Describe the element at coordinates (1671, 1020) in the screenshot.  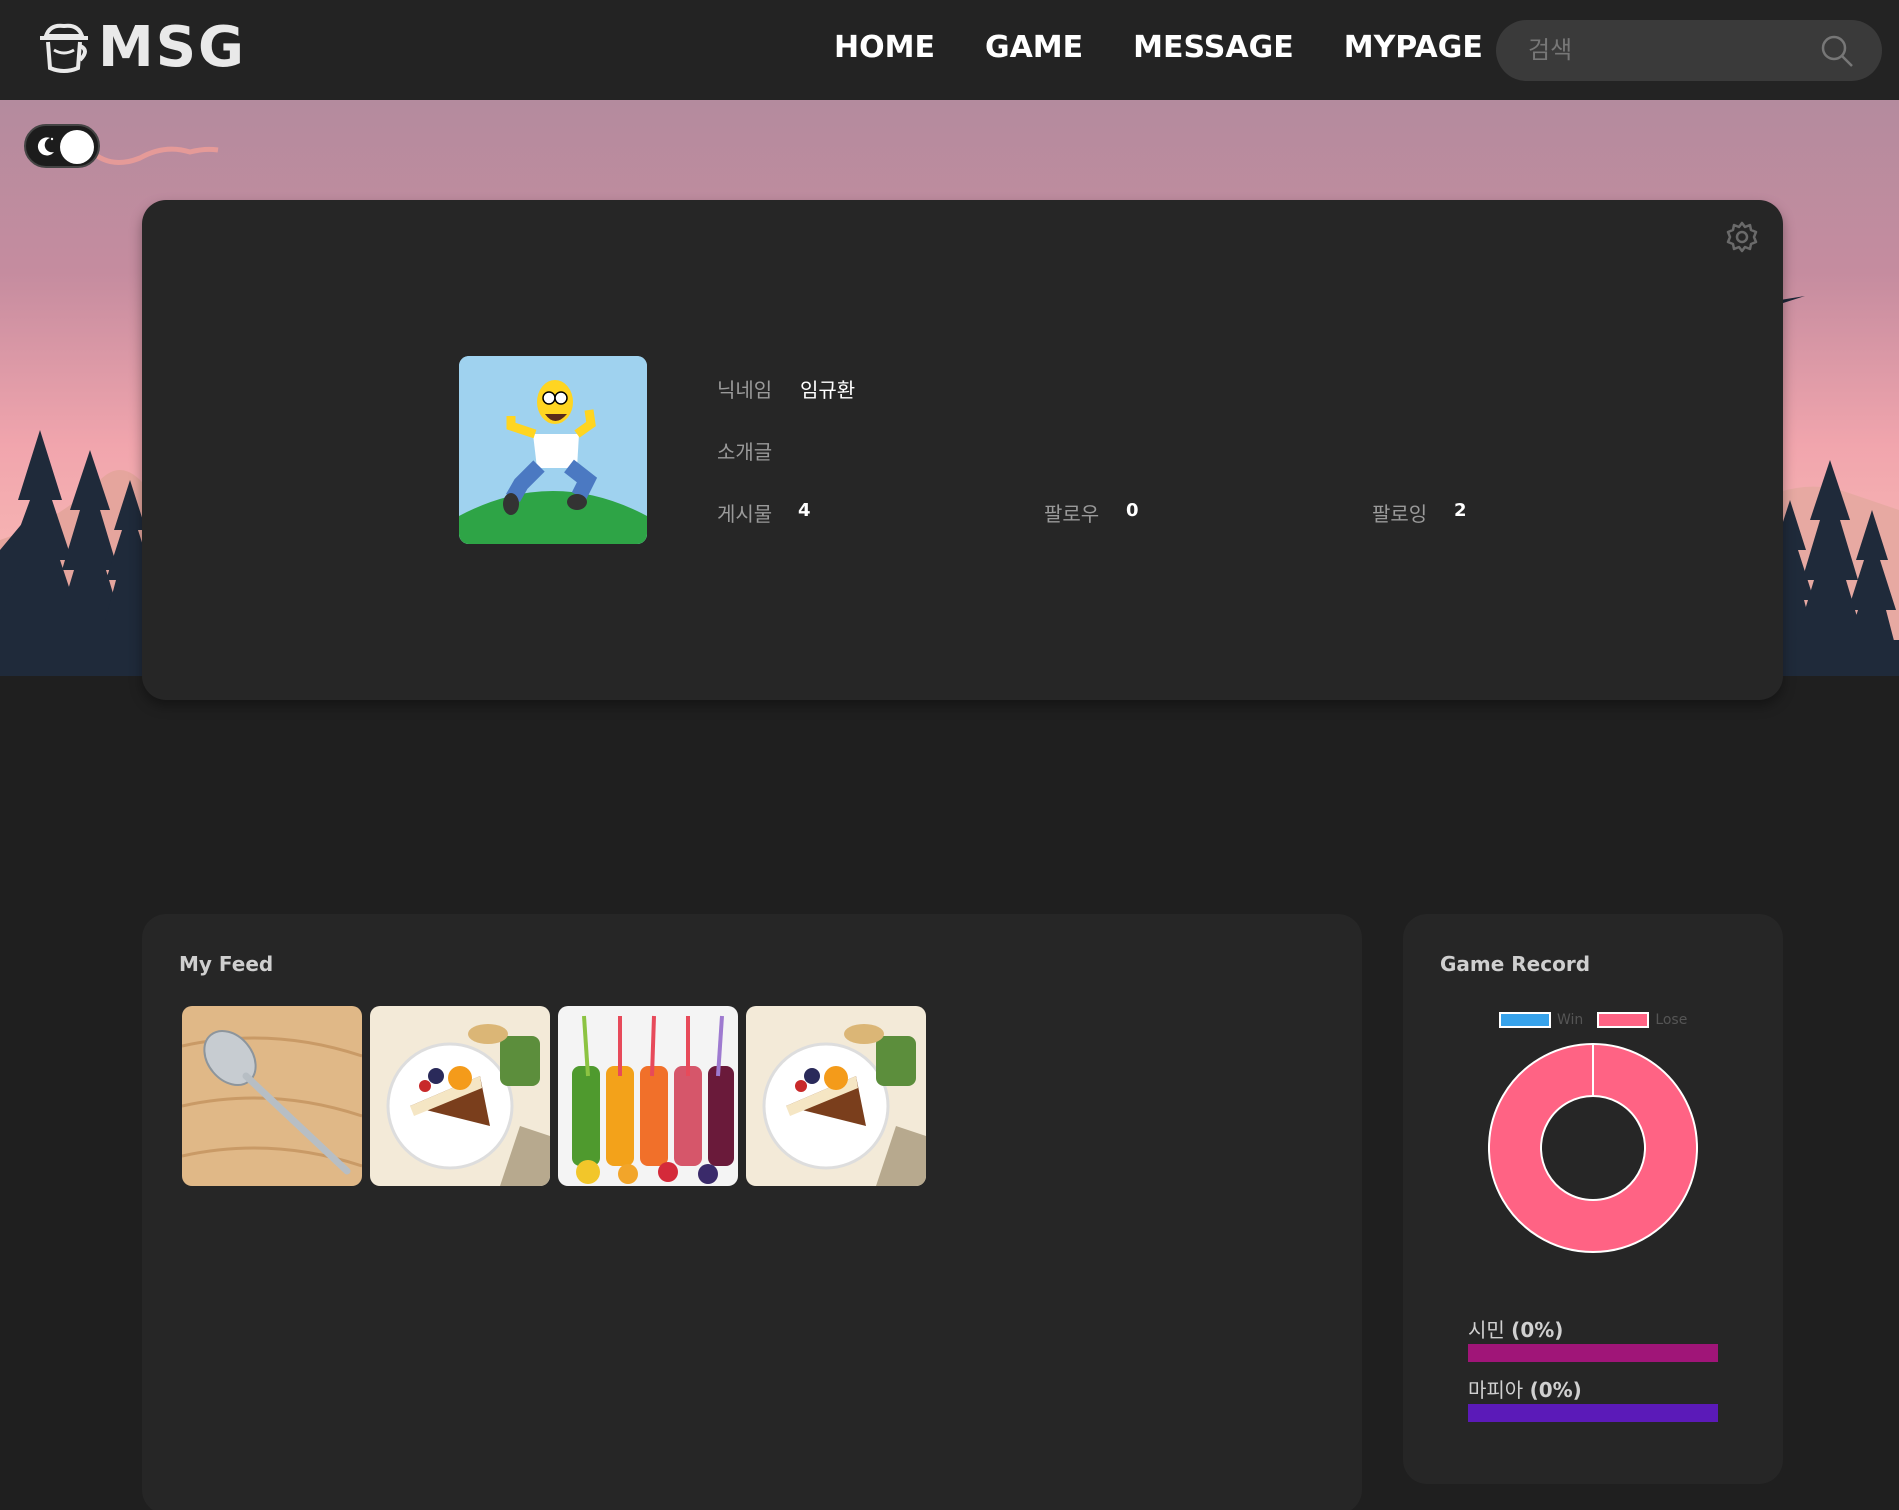
I see `legend-label-lose: Lose` at that location.